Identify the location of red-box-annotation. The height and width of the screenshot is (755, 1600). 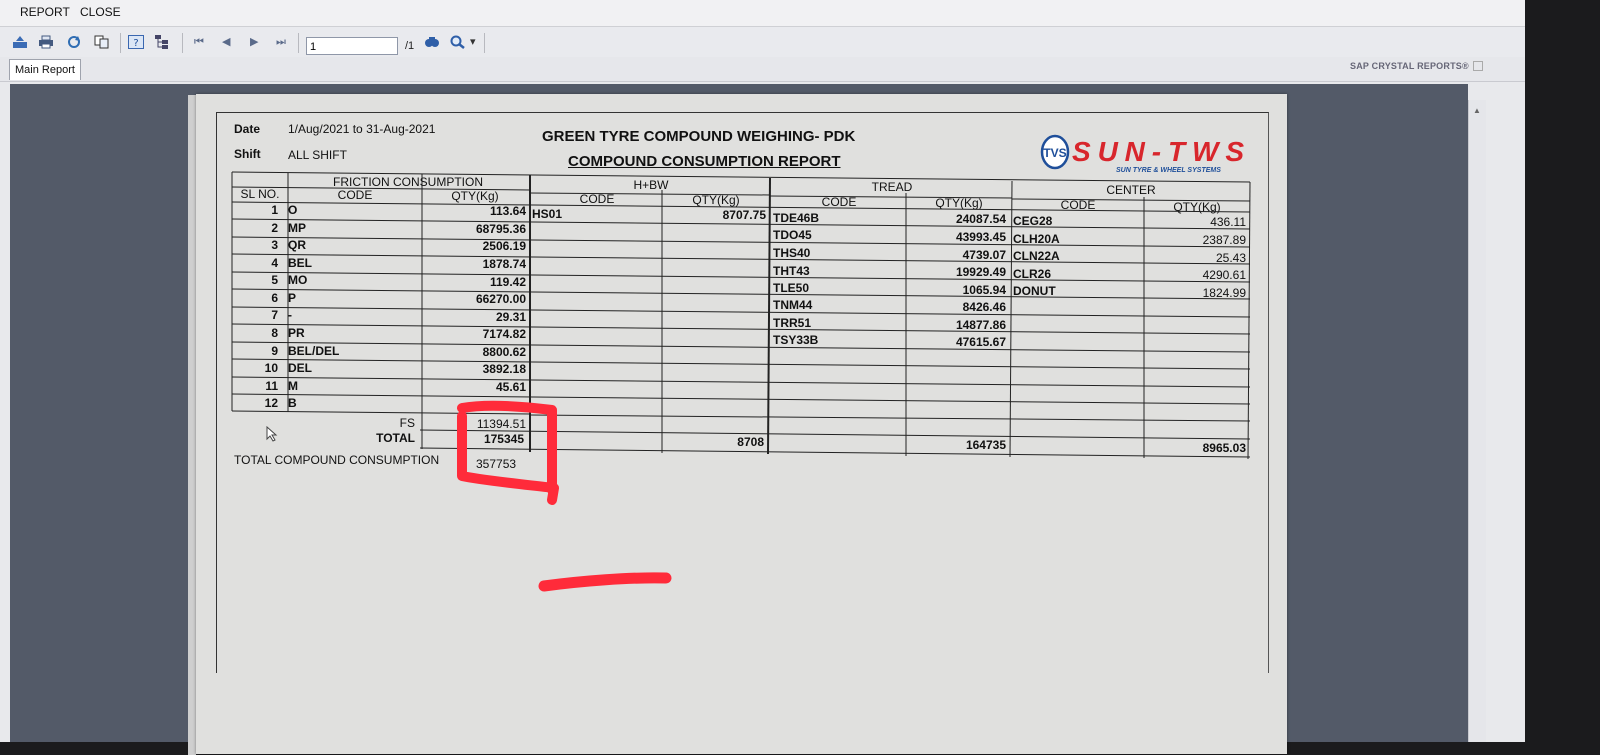
(508, 452).